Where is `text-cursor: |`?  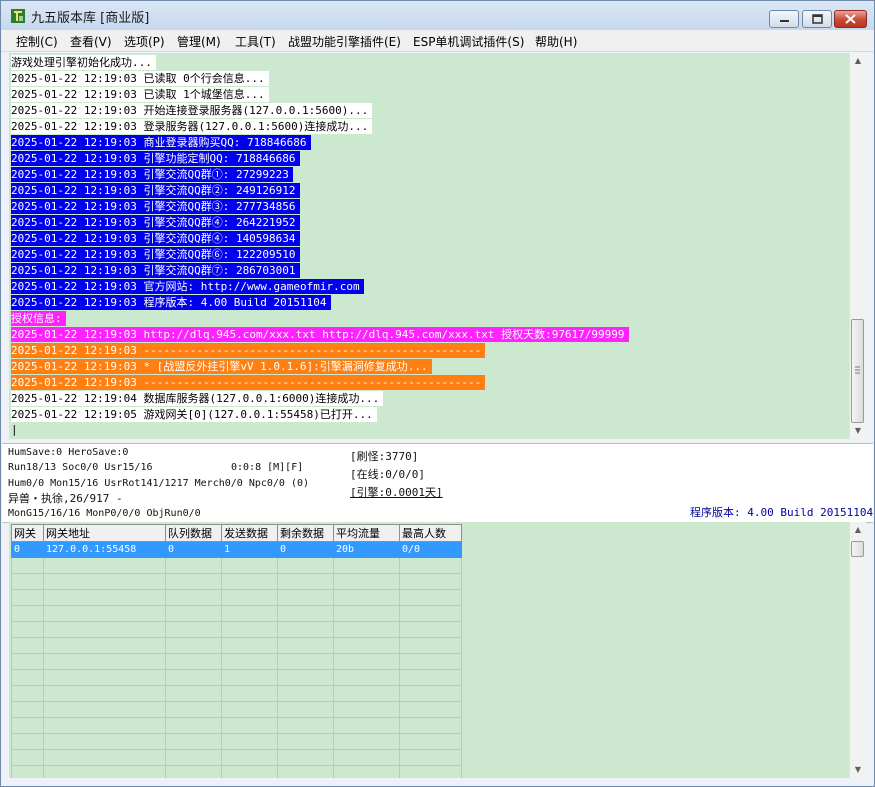 text-cursor: | is located at coordinates (14, 429).